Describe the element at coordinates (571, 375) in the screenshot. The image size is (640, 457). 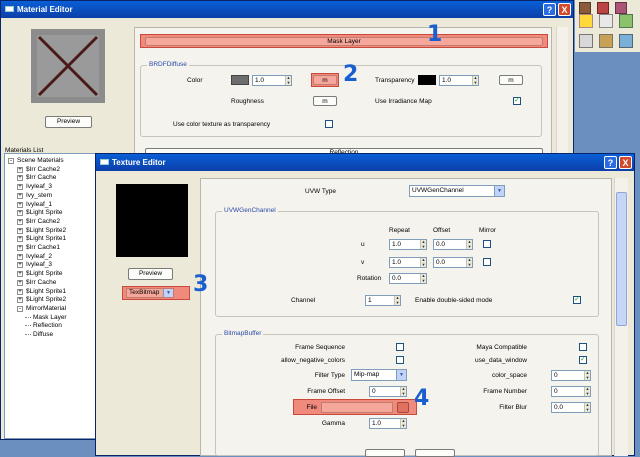
I see `color-space-input: 0 ▲ ▼` at that location.